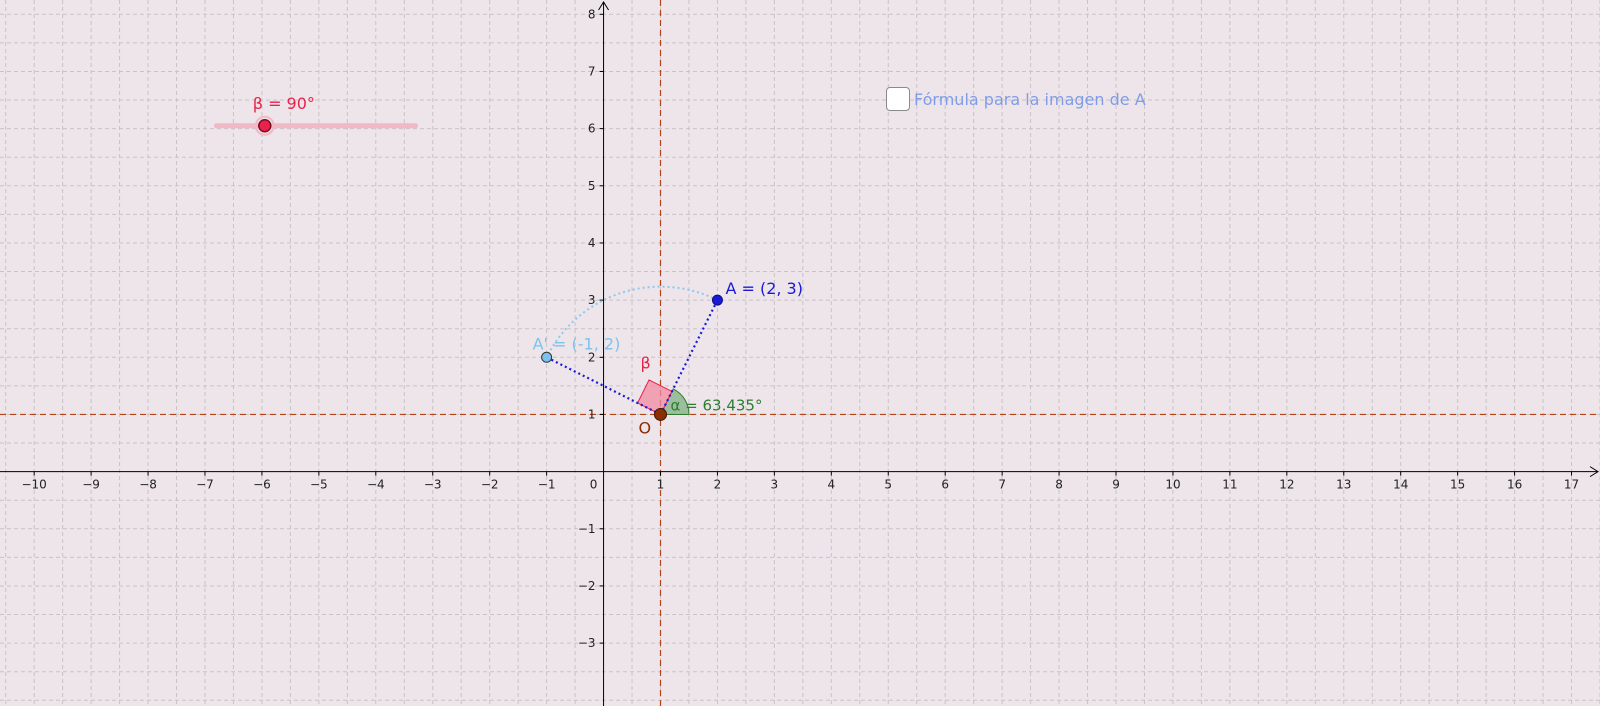  Describe the element at coordinates (945, 485) in the screenshot. I see `x-tick-label: 6` at that location.